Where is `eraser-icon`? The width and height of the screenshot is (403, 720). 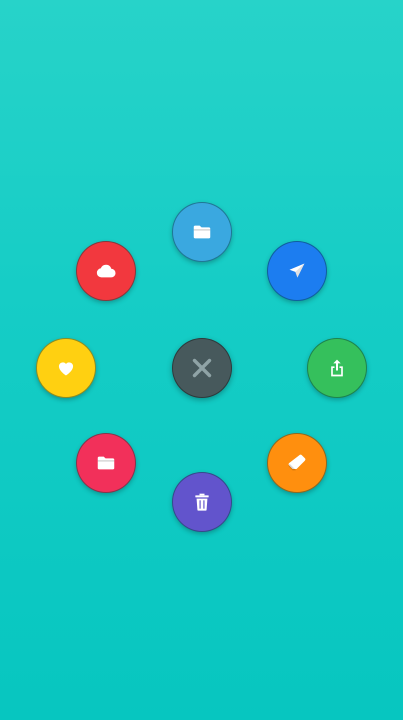
eraser-icon is located at coordinates (297, 463).